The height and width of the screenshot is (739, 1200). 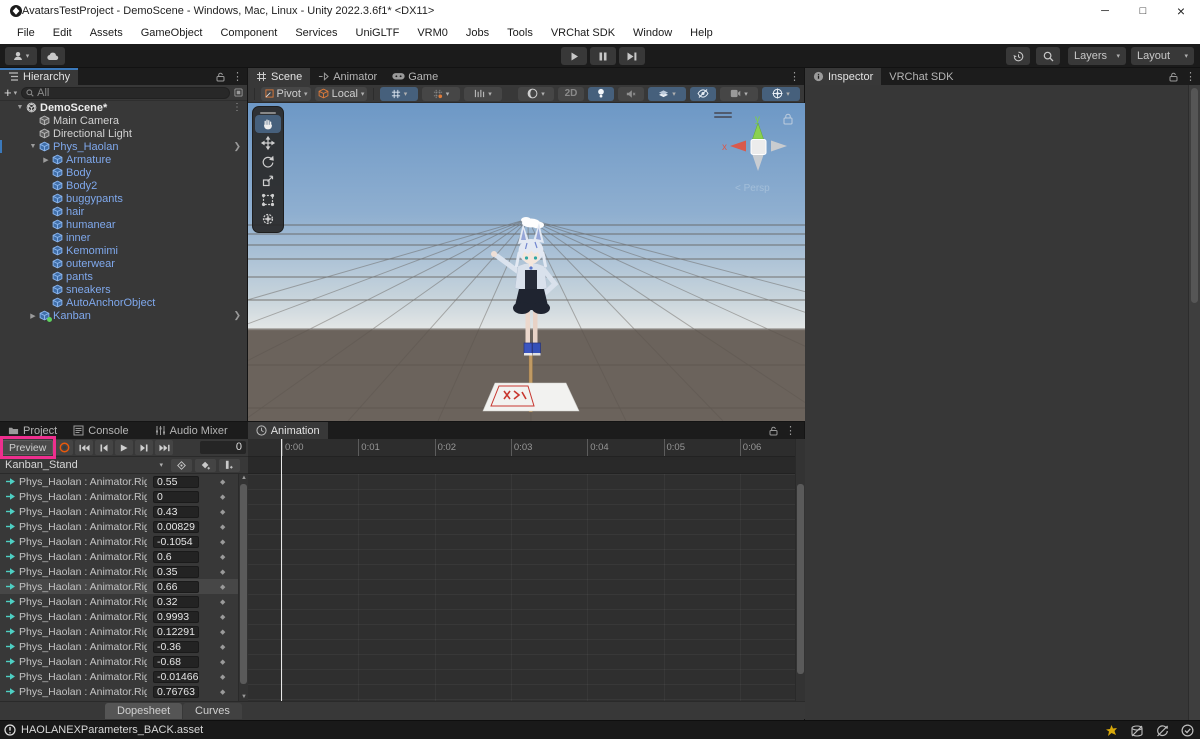 What do you see at coordinates (181, 465) in the screenshot?
I see `filter-by-selection-button` at bounding box center [181, 465].